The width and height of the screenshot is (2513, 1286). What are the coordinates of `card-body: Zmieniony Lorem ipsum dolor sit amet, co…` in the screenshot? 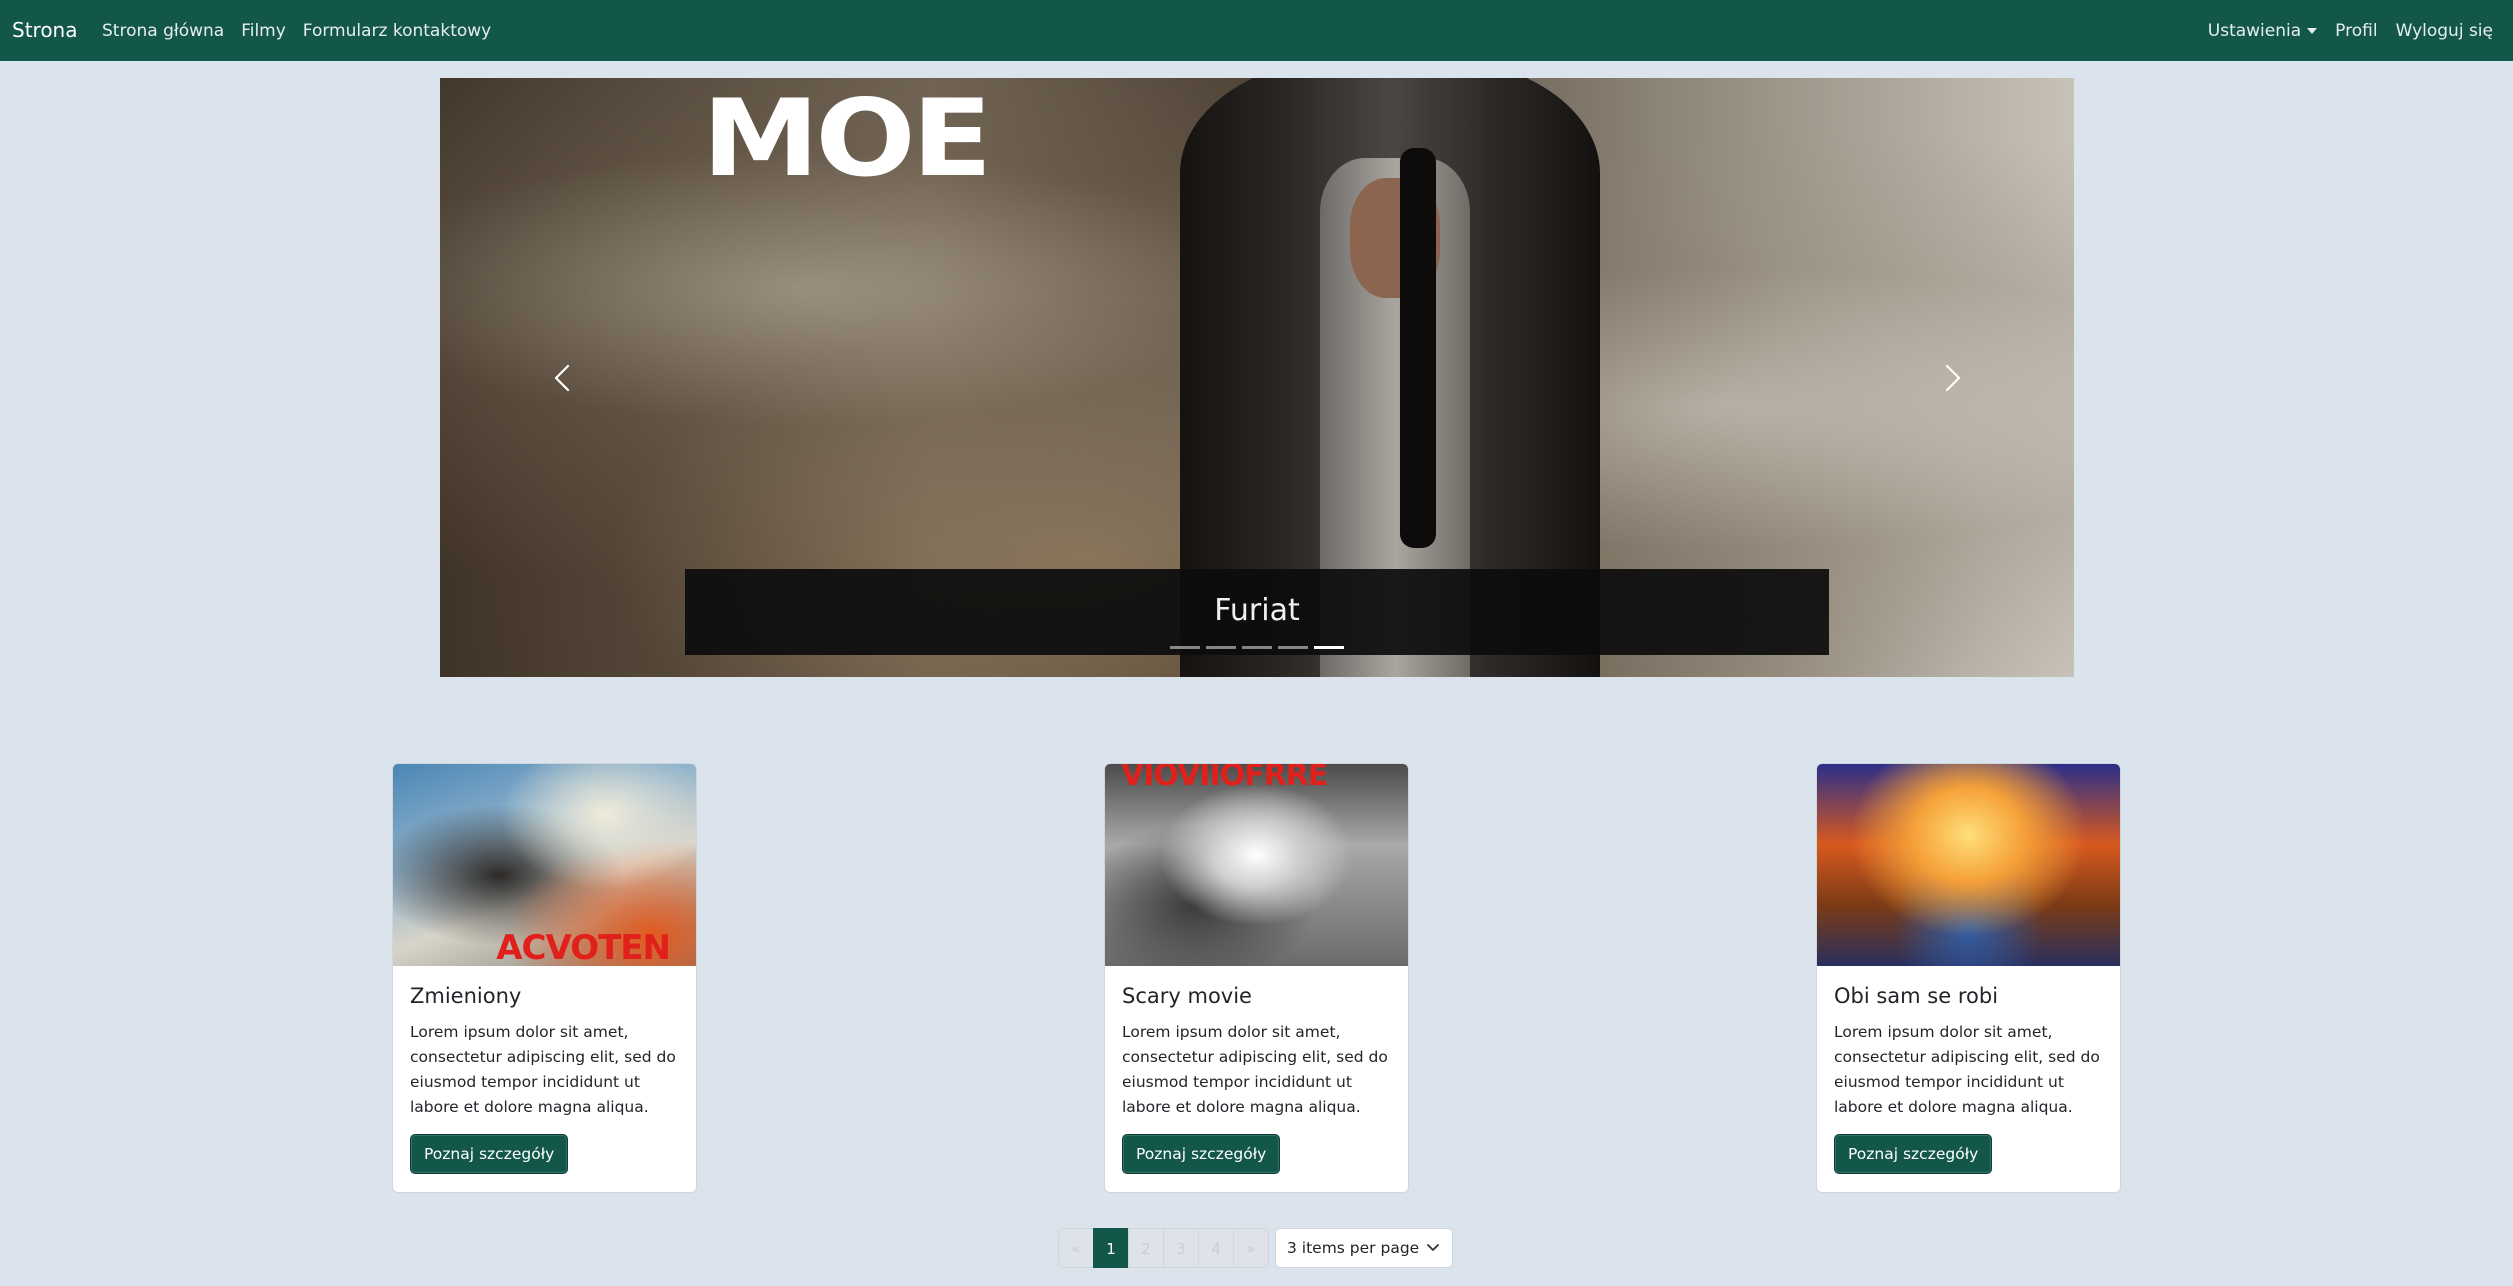 It's located at (544, 1078).